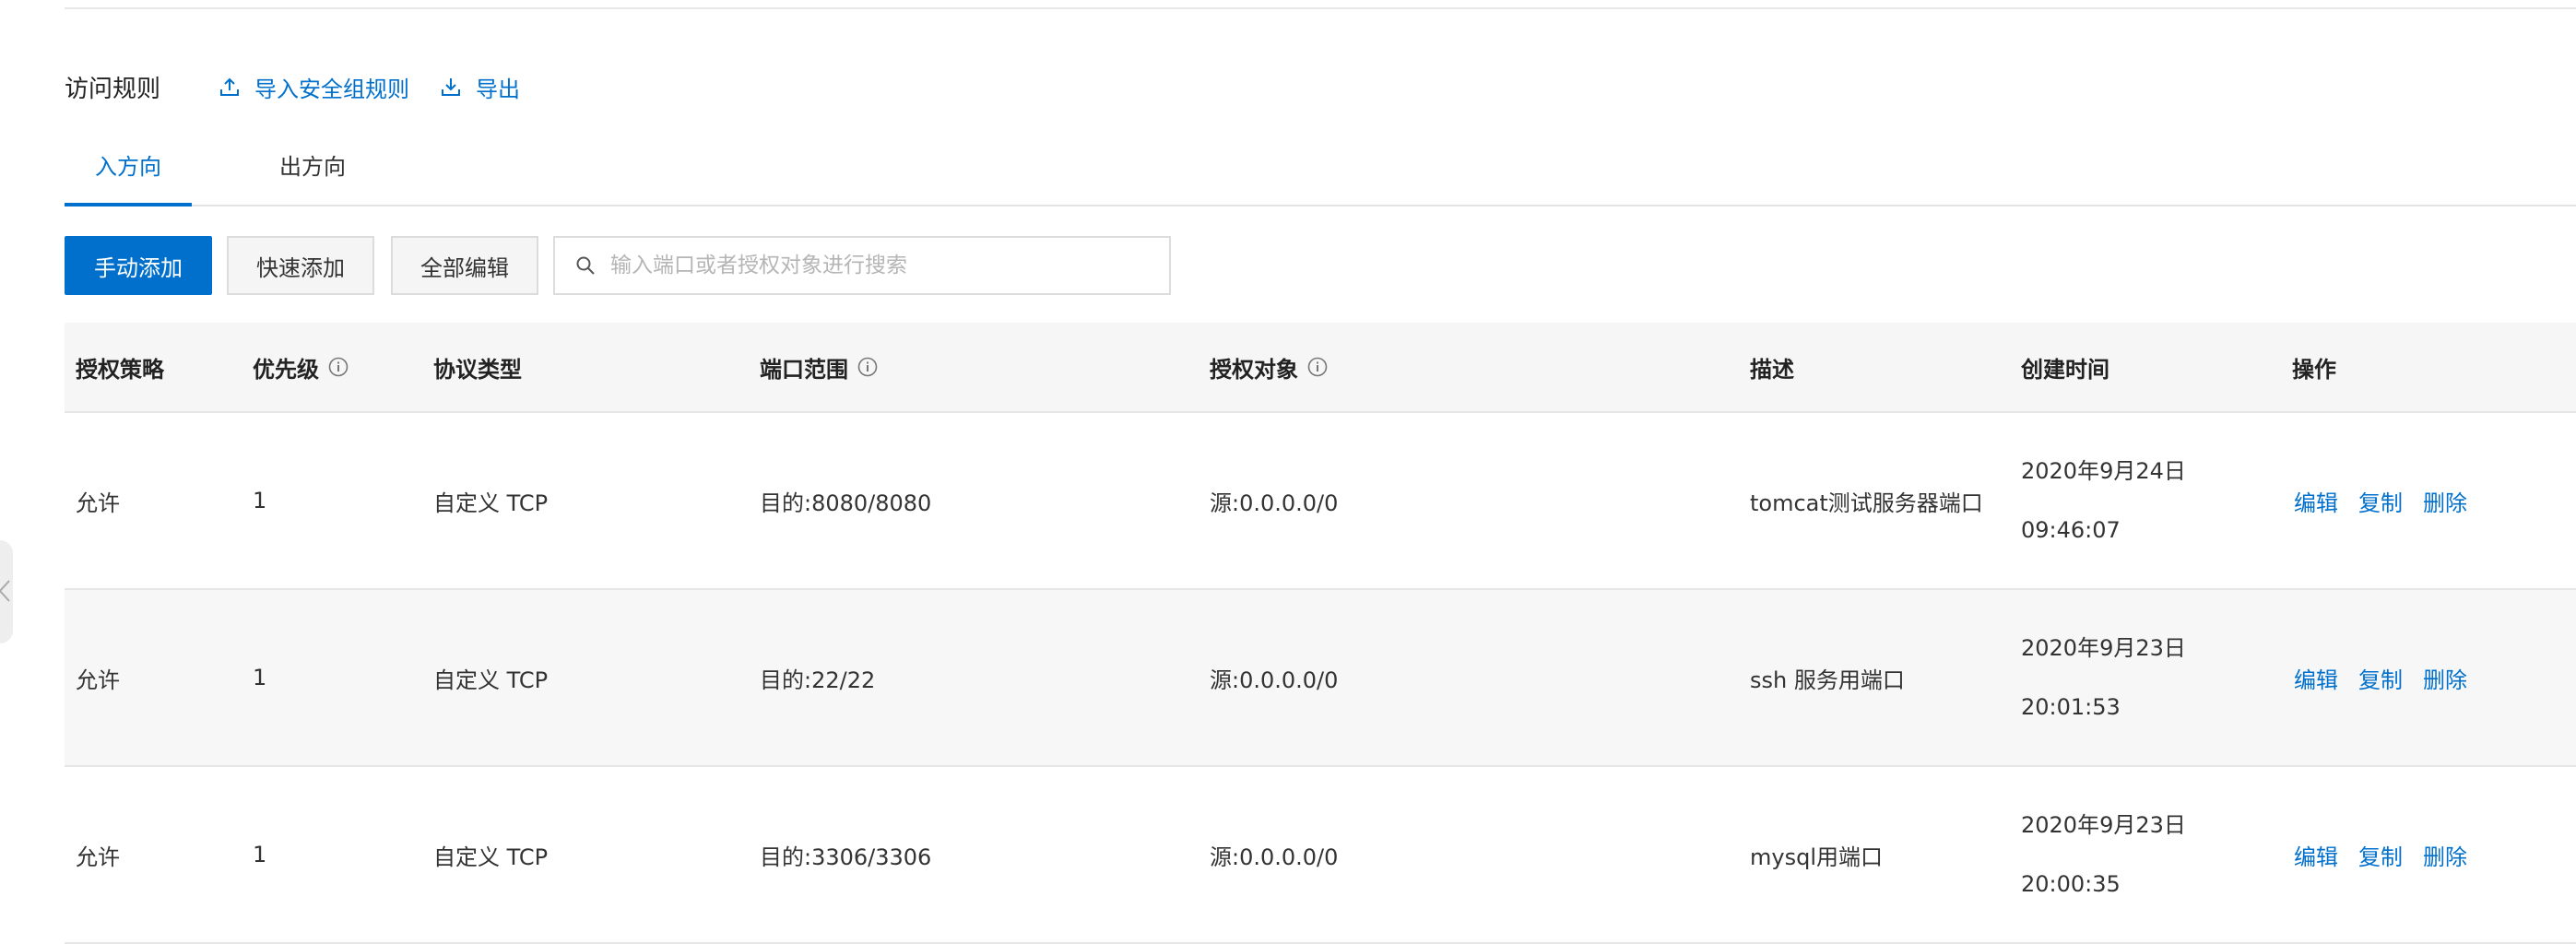 The width and height of the screenshot is (2576, 944). I want to click on quick-add-button: 快速添加, so click(300, 265).